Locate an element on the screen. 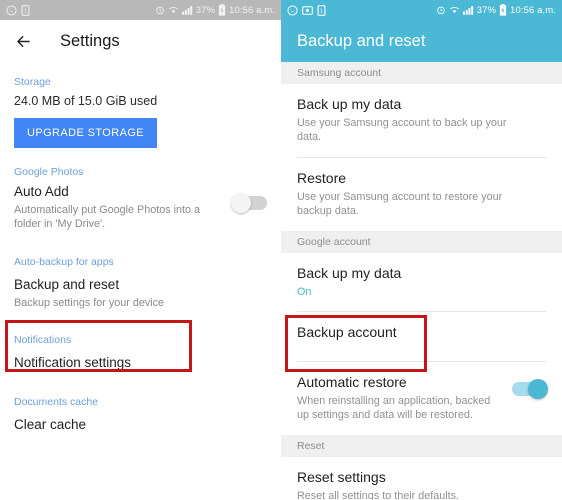 The width and height of the screenshot is (562, 500). automatic-restore-toggle is located at coordinates (530, 389).